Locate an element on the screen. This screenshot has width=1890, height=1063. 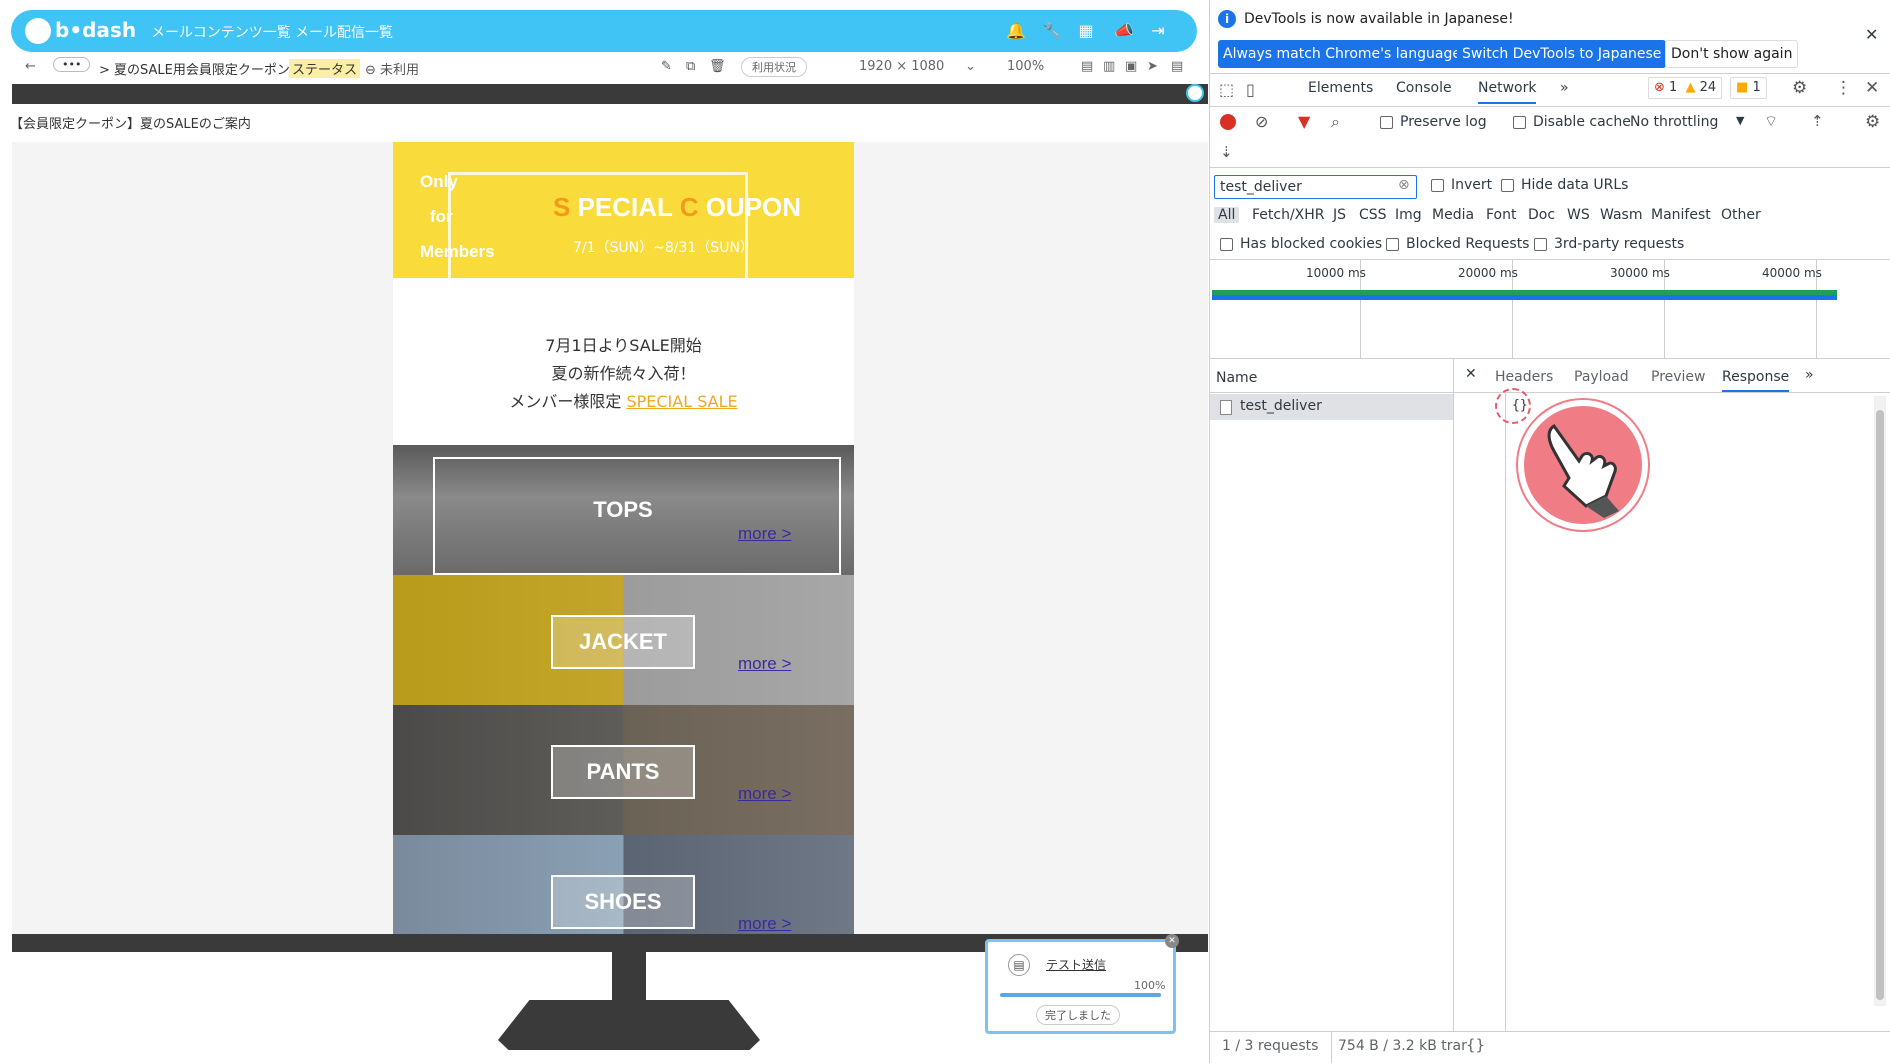
blocked-requests-checkbox is located at coordinates (1392, 244).